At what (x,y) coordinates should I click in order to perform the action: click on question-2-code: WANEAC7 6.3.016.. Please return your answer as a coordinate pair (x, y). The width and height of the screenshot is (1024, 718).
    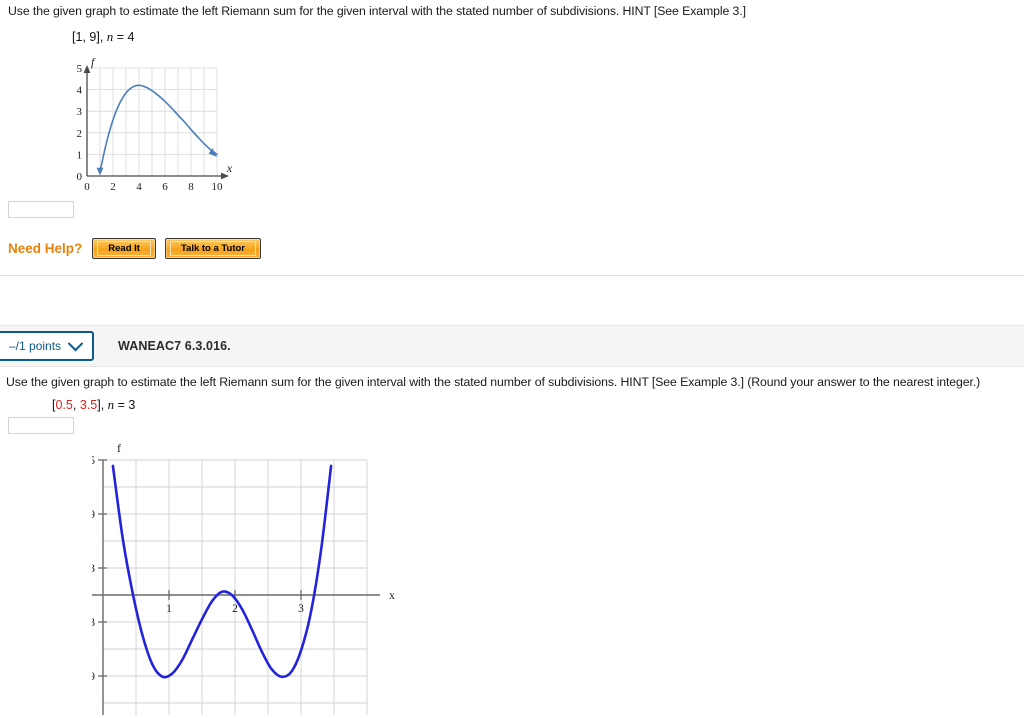
    Looking at the image, I should click on (174, 346).